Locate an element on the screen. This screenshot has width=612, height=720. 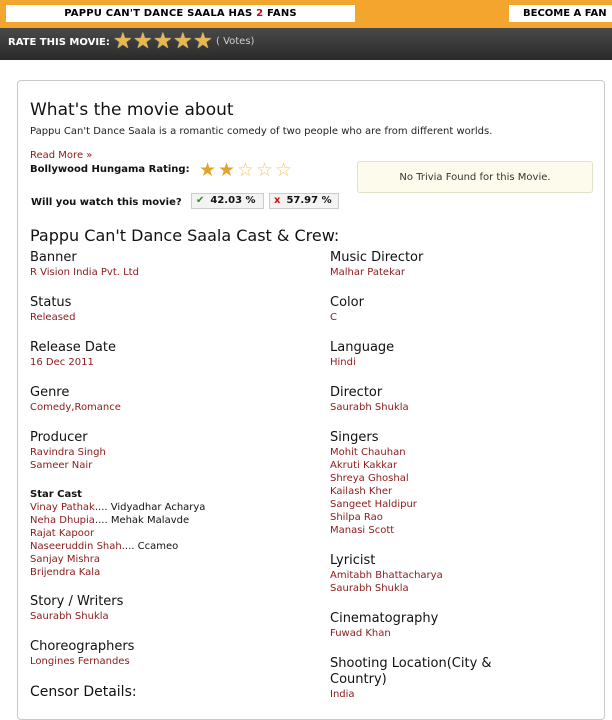
cast-row: Sanjay Mishra is located at coordinates (117, 559).